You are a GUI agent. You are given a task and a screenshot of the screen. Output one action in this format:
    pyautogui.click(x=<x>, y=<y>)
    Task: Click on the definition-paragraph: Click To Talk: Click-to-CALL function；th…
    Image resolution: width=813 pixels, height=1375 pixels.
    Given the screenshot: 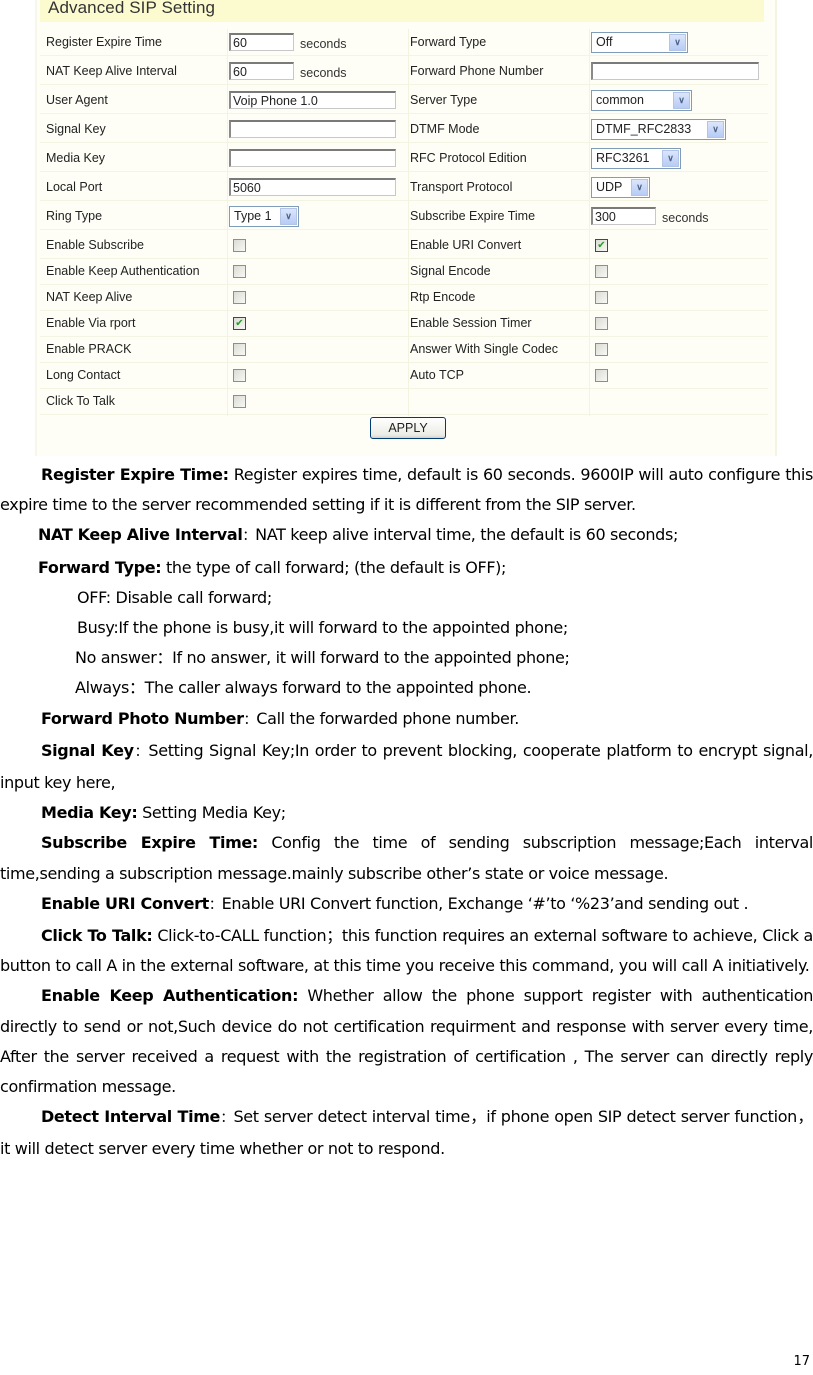 What is the action you would take?
    pyautogui.click(x=406, y=951)
    